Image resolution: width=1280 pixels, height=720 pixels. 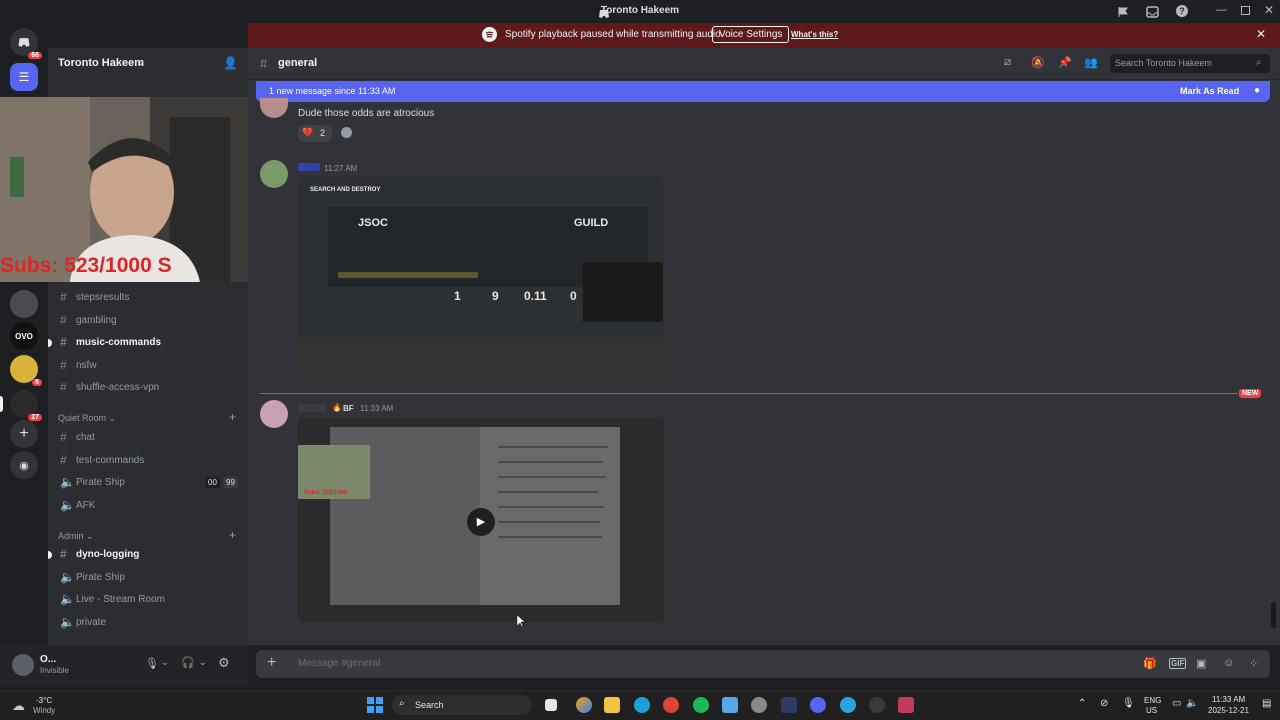 I want to click on server-icon-simpsons: 6, so click(x=26, y=370).